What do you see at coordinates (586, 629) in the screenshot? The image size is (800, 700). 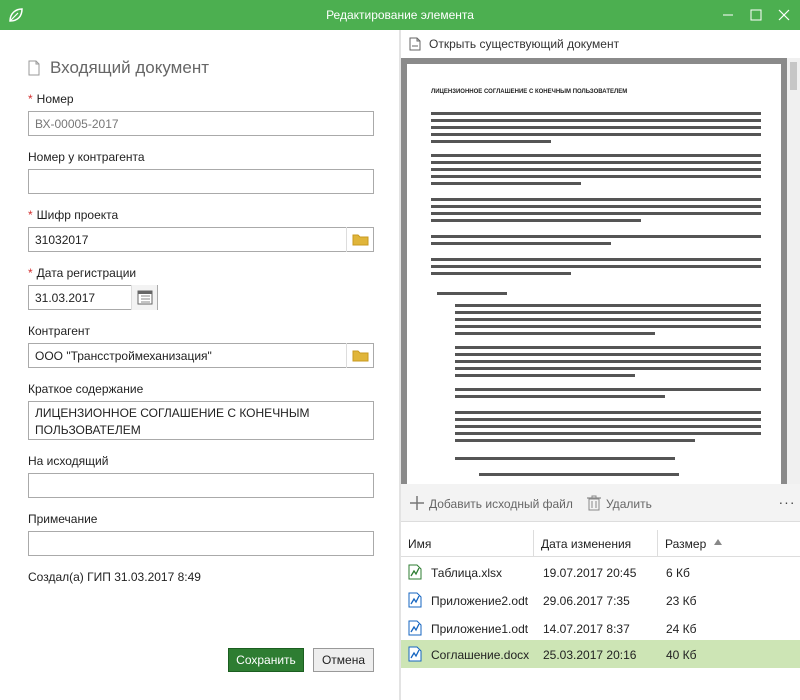 I see `file-modified: 14.07.2017 8:37` at bounding box center [586, 629].